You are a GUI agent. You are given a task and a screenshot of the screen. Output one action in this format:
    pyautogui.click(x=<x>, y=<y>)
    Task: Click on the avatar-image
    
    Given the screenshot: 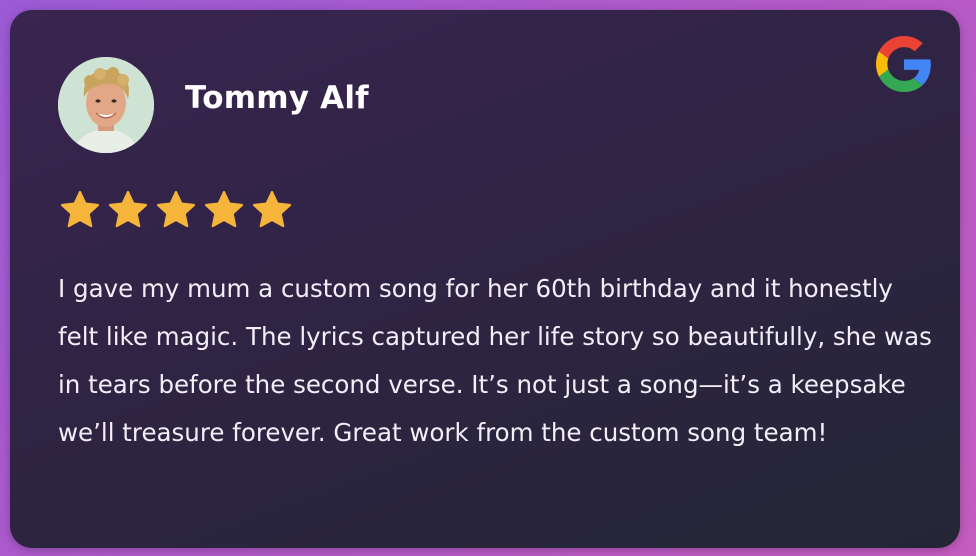 What is the action you would take?
    pyautogui.click(x=106, y=105)
    